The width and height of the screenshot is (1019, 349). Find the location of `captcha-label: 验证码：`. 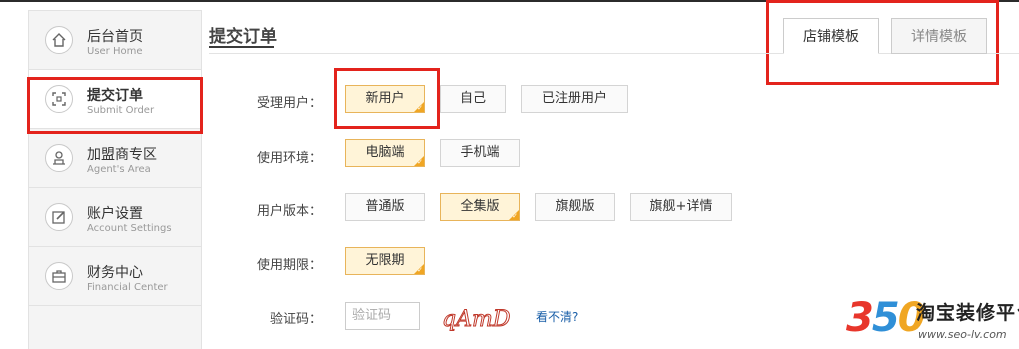

captcha-label: 验证码： is located at coordinates (295, 319).